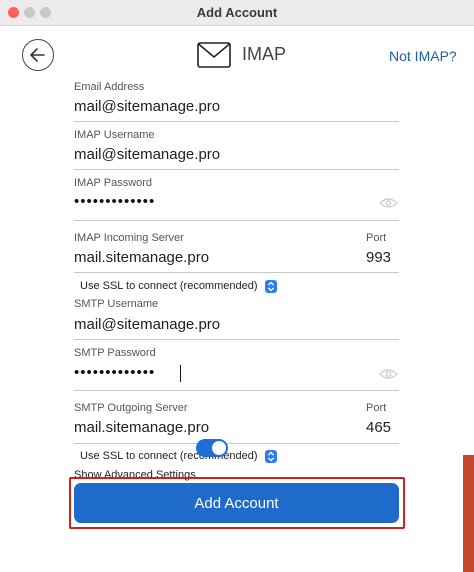 This screenshot has width=474, height=572. I want to click on mail-icon, so click(214, 55).